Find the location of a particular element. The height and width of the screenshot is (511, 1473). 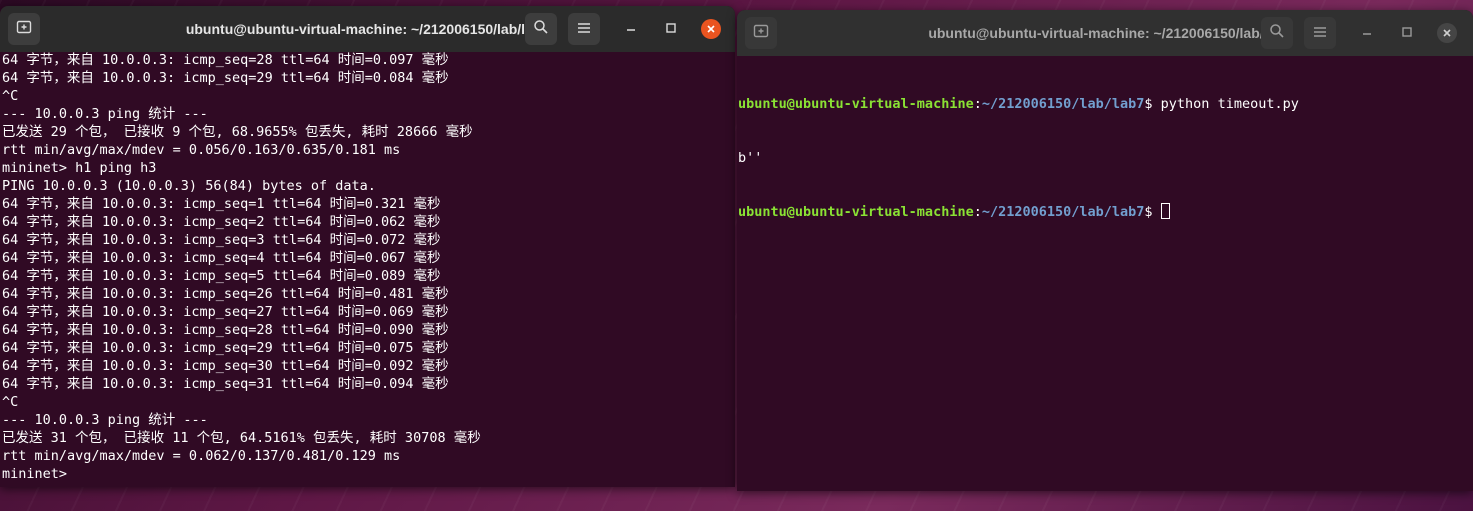

terminal-line: mininet> is located at coordinates (39, 474).